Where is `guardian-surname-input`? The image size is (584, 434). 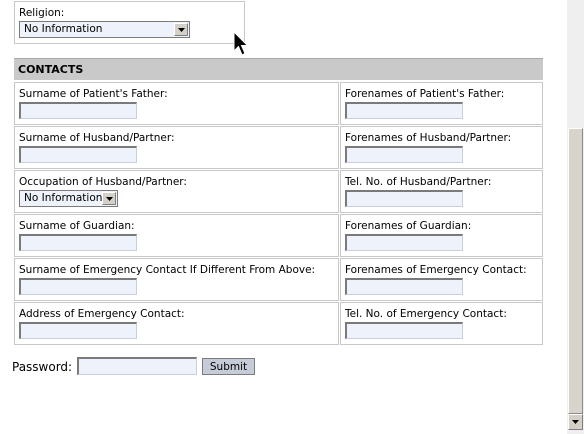 guardian-surname-input is located at coordinates (78, 242).